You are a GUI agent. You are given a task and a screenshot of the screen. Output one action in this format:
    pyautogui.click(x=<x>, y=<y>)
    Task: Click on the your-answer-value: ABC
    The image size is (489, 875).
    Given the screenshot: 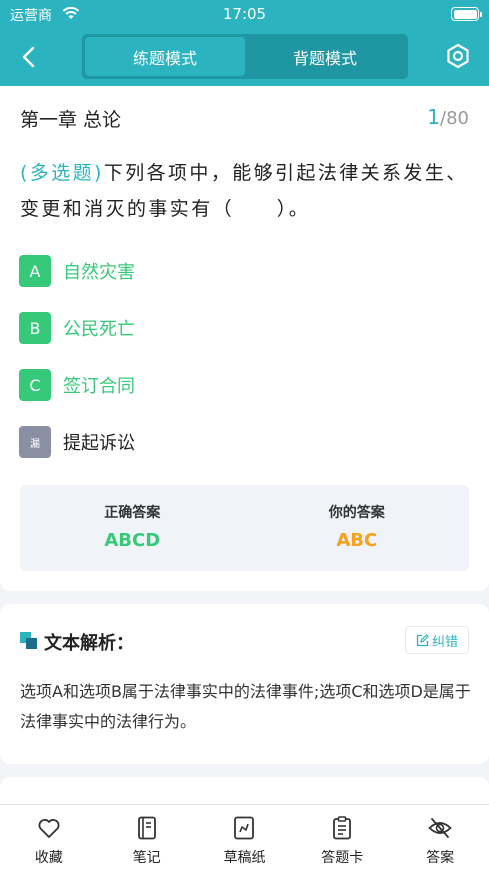 What is the action you would take?
    pyautogui.click(x=357, y=540)
    